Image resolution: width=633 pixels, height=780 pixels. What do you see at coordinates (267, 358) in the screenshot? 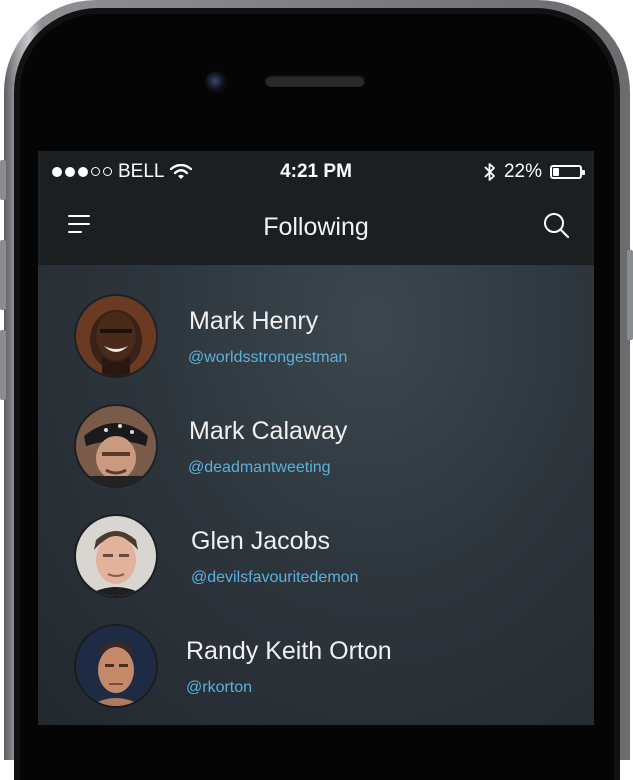
I see `user-handle: @worldsstrongestman` at bounding box center [267, 358].